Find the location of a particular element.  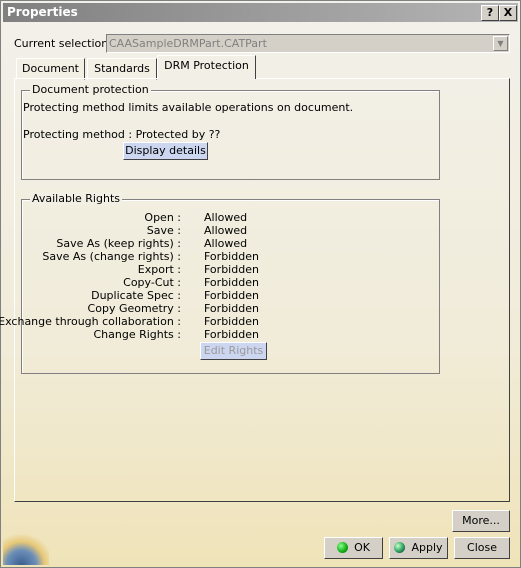

right-duplicate-spec-label: Duplicate Spec : is located at coordinates (136, 295).